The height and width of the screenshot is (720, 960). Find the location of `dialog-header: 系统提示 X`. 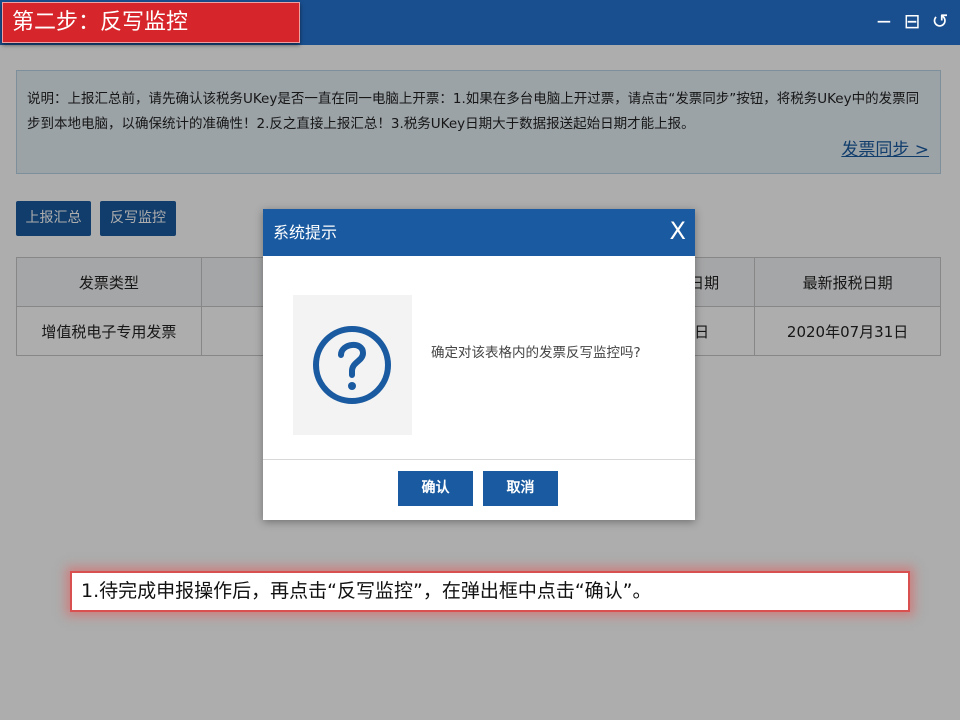

dialog-header: 系统提示 X is located at coordinates (479, 232).